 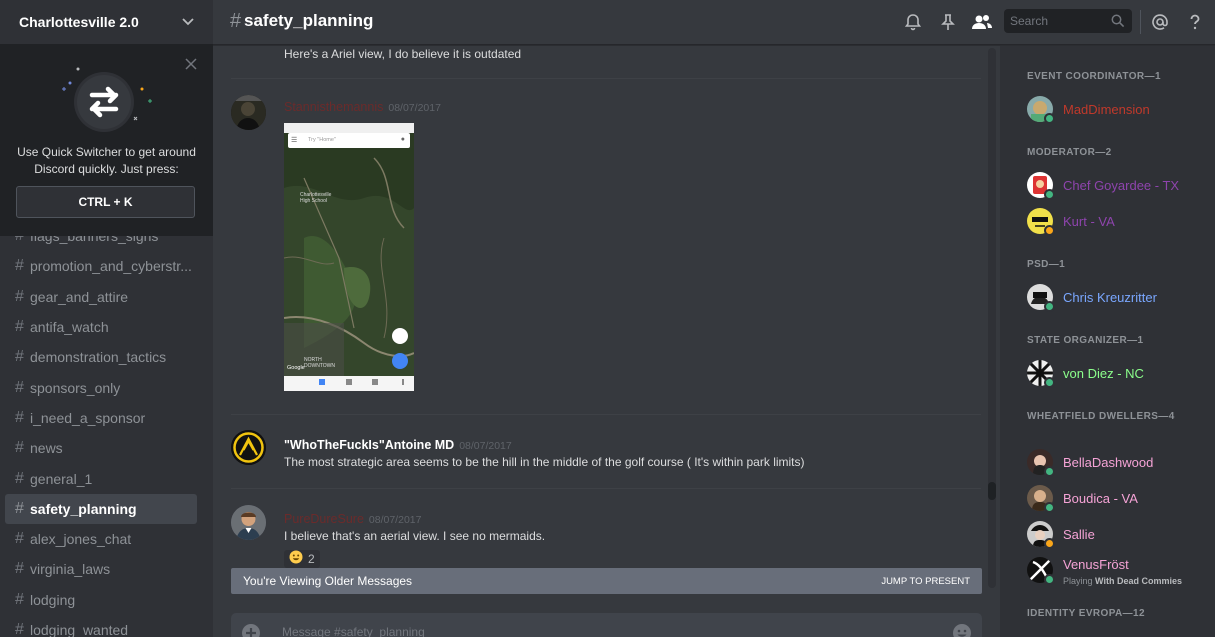 I want to click on server-header: Charlottesville 2.0, so click(x=106, y=22).